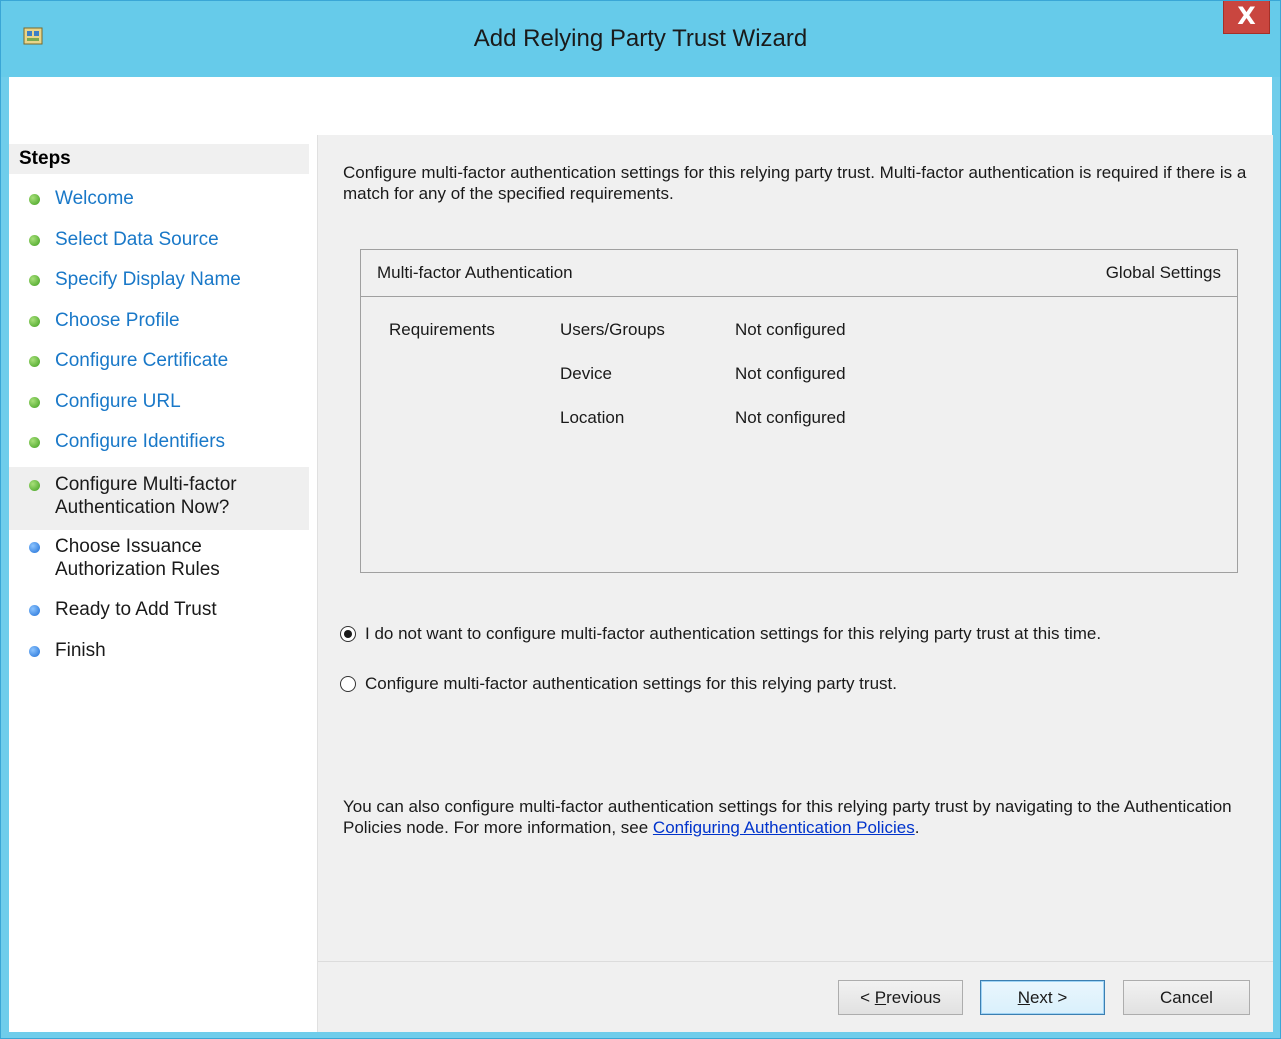 The height and width of the screenshot is (1039, 1281). I want to click on step-label: Finish, so click(80, 650).